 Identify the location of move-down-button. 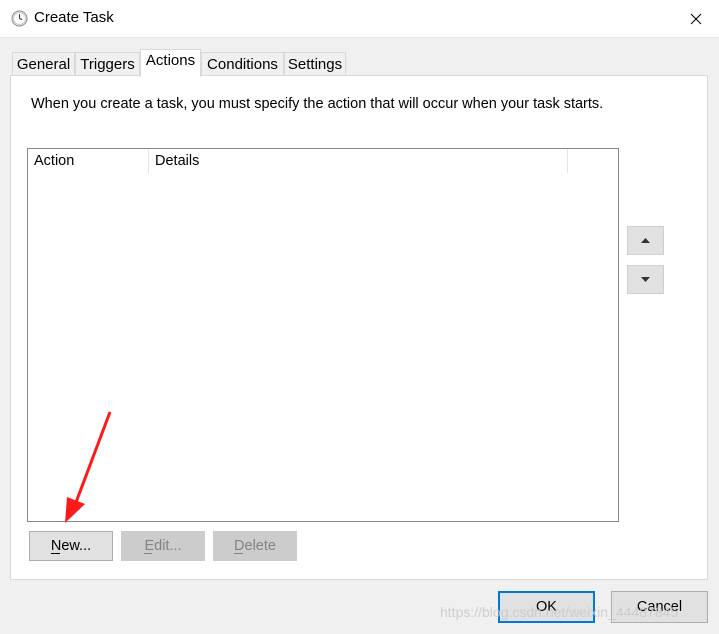
(645, 279).